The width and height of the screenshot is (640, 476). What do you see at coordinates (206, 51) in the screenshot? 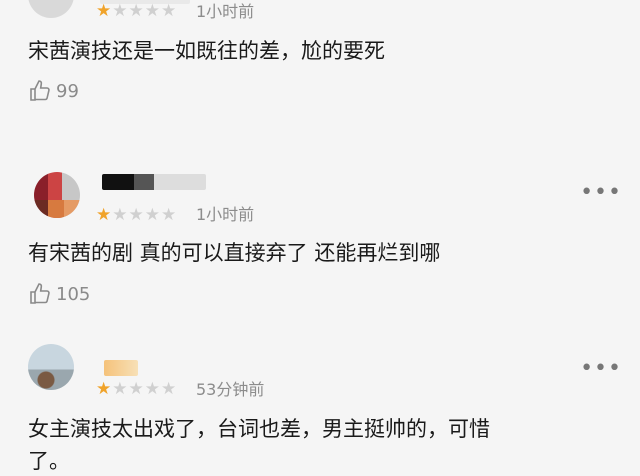
I see `comment-text: 宋茜演技还是一如既往的差，尬的要死` at bounding box center [206, 51].